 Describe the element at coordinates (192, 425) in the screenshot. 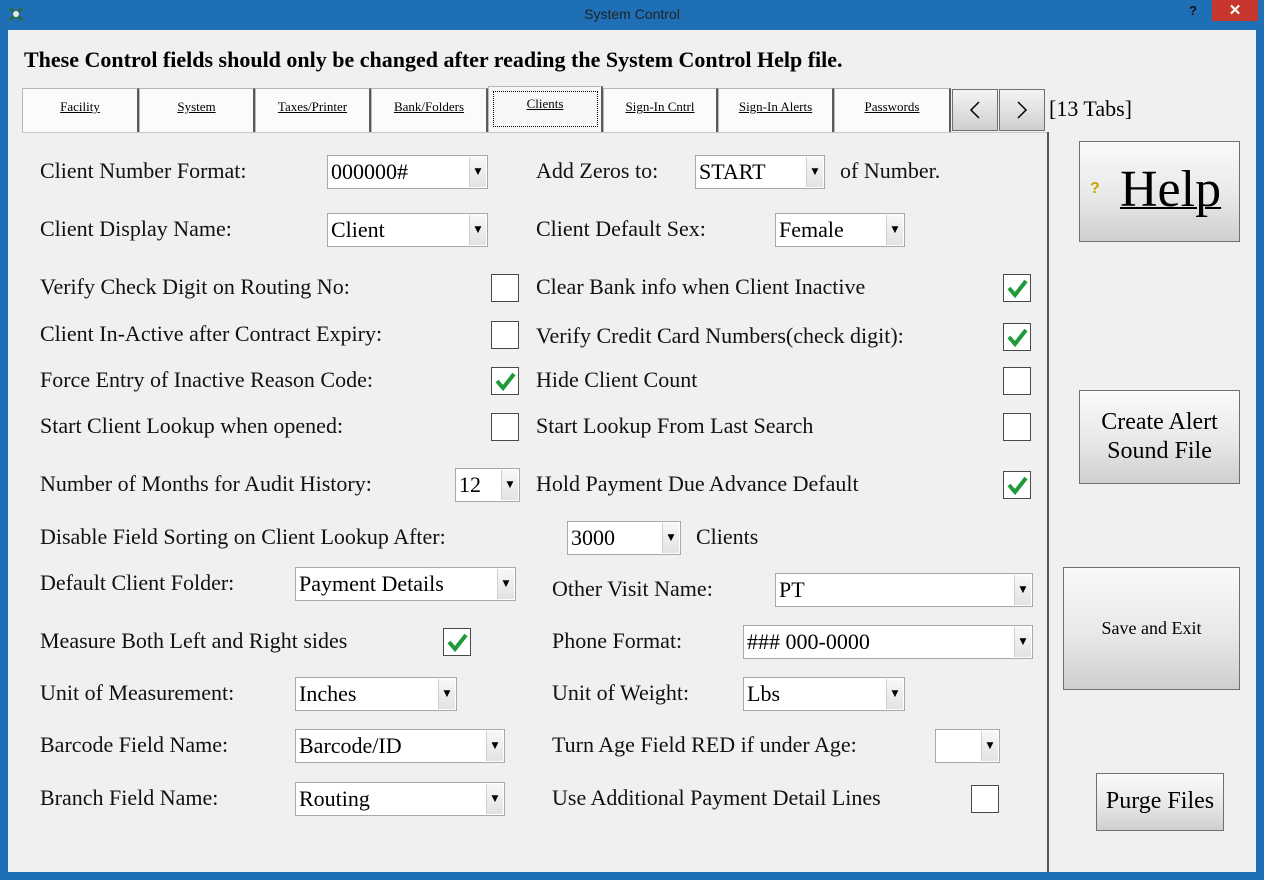

I see `start-lookup-opened-label: Start Client Lookup when opened:` at that location.